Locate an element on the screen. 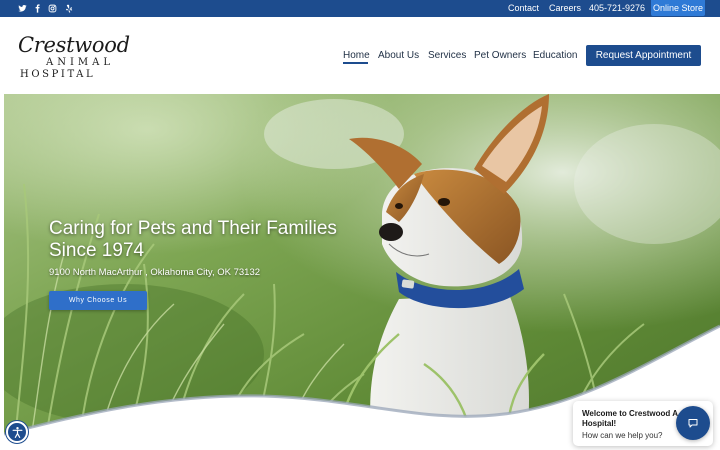  hero-title-line-2: Since 1974 is located at coordinates (97, 250).